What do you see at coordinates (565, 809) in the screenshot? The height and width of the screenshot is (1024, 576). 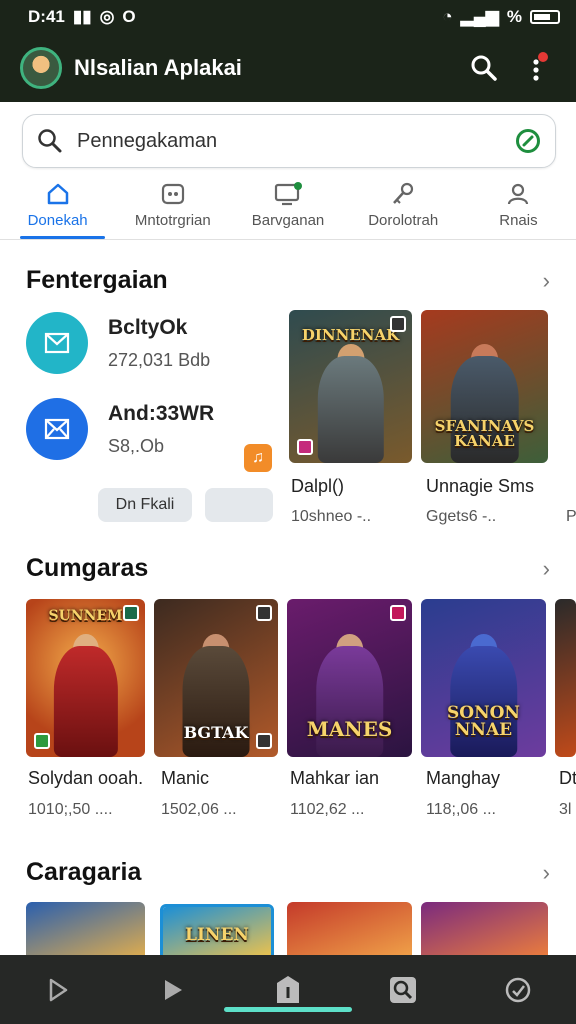 I see `clipped-text: 3l` at bounding box center [565, 809].